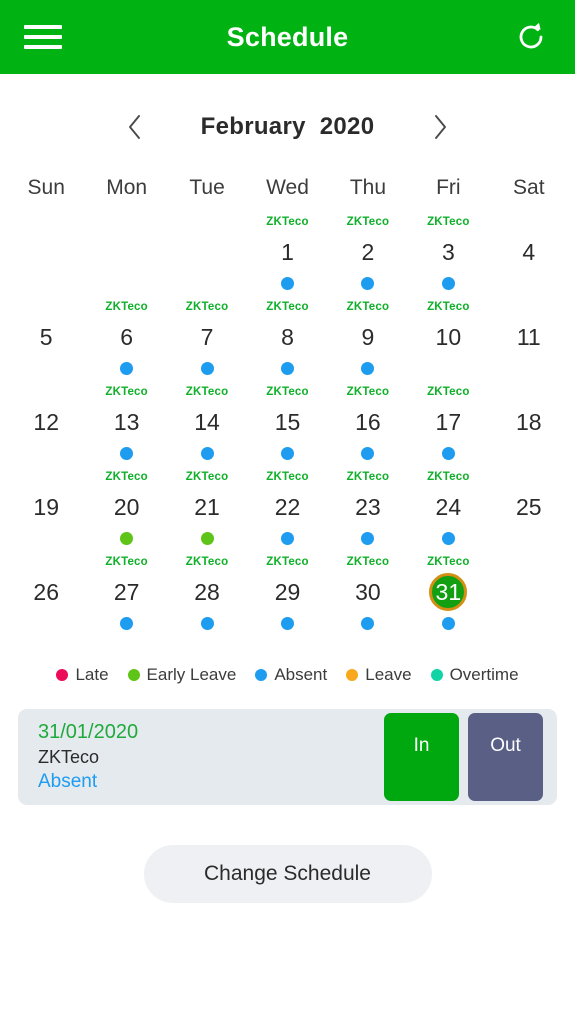 The width and height of the screenshot is (575, 1024). Describe the element at coordinates (46, 422) in the screenshot. I see `calendar-day-cell: x12` at that location.